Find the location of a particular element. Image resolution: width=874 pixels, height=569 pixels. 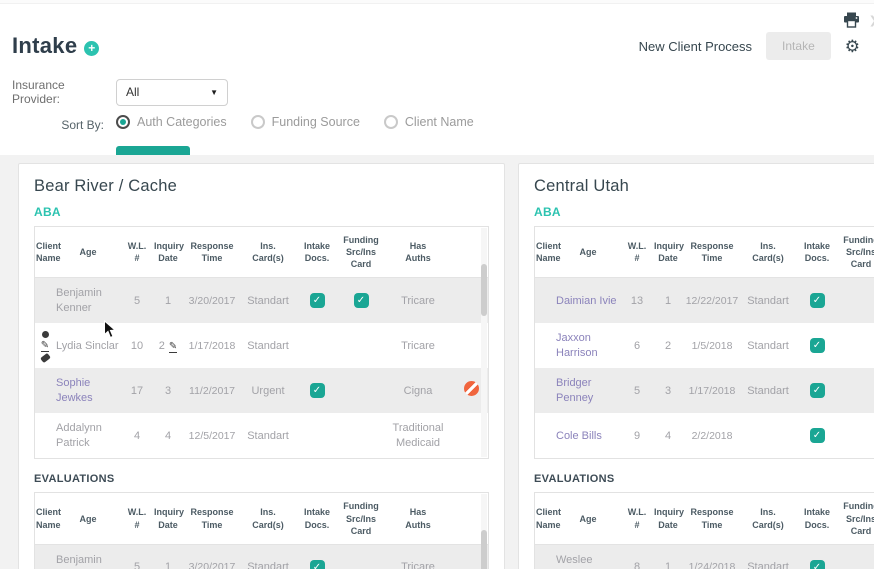

sort-option: Auth Categories is located at coordinates (171, 122).